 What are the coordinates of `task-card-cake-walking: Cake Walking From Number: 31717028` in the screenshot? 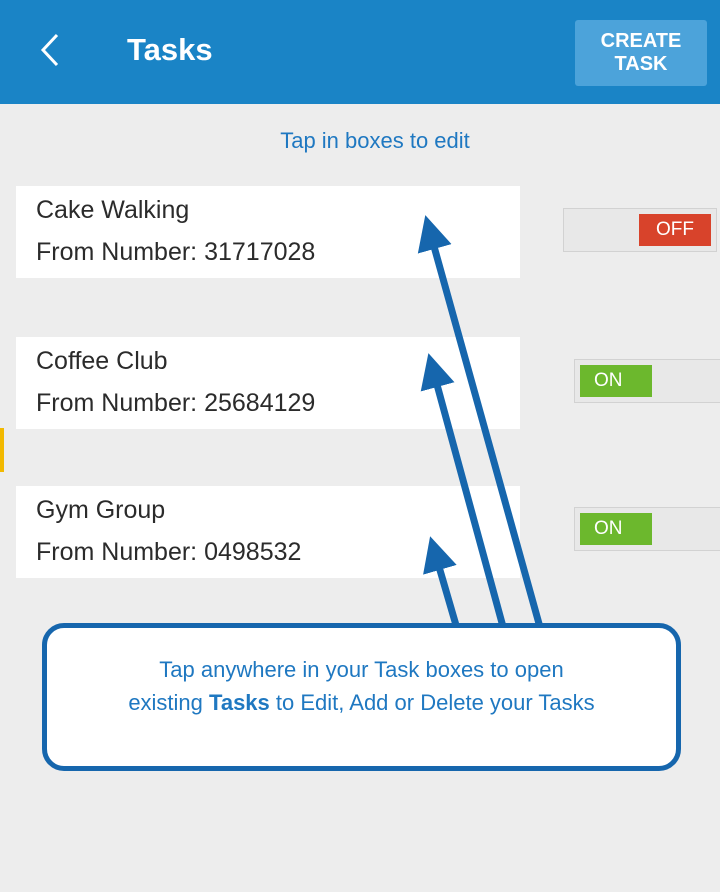 It's located at (268, 232).